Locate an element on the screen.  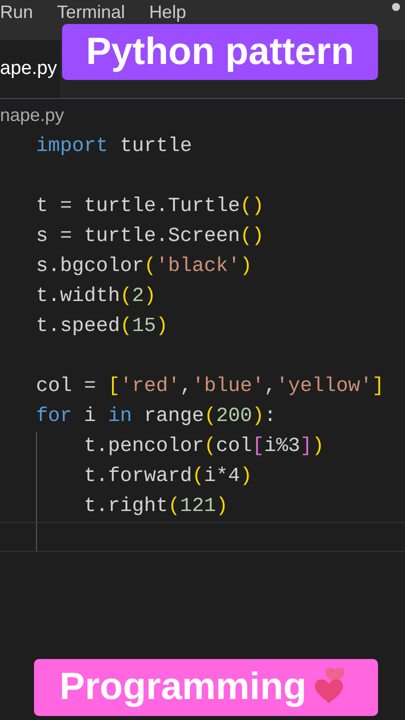
code-line: t.speed(15) is located at coordinates (102, 327).